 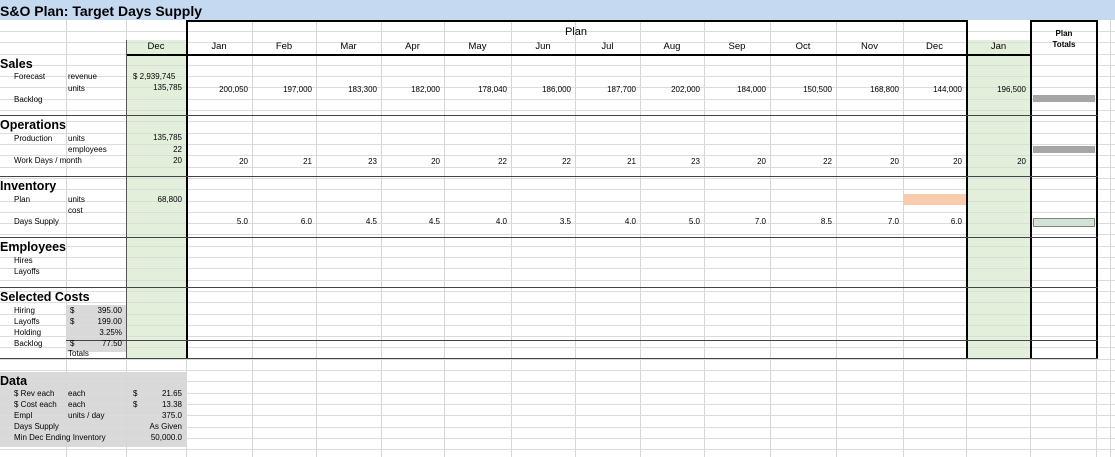 I want to click on month-sales-units: 186,000, so click(x=556, y=89).